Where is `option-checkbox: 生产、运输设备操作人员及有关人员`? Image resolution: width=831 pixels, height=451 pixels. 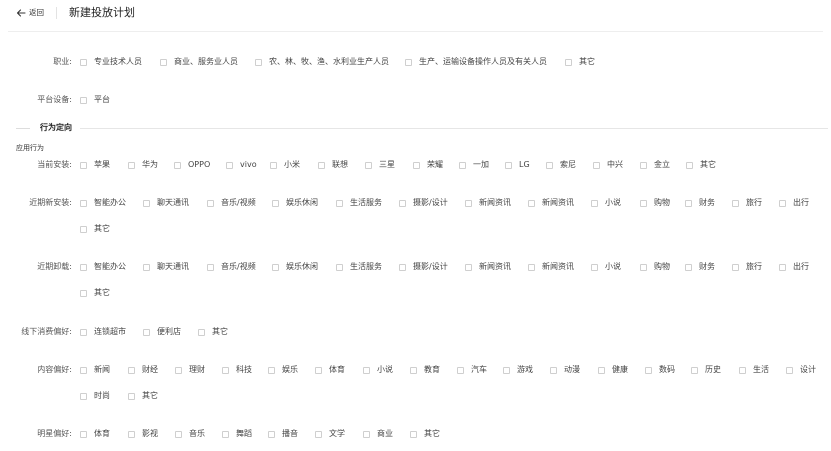
option-checkbox: 生产、运输设备操作人员及有关人员 is located at coordinates (476, 62).